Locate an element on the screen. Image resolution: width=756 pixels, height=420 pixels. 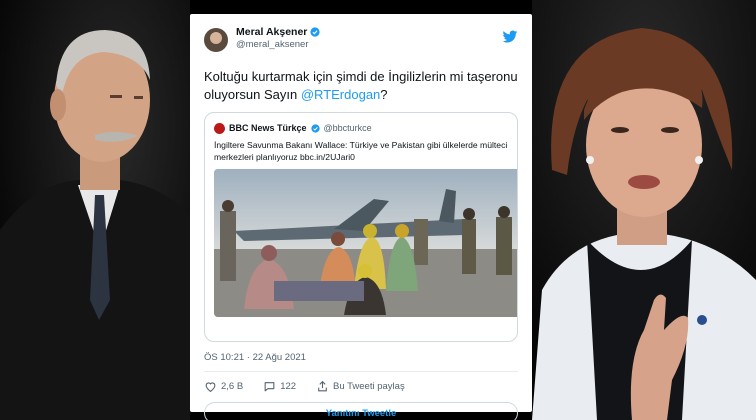
handle: @meral_aksener is located at coordinates (369, 44).